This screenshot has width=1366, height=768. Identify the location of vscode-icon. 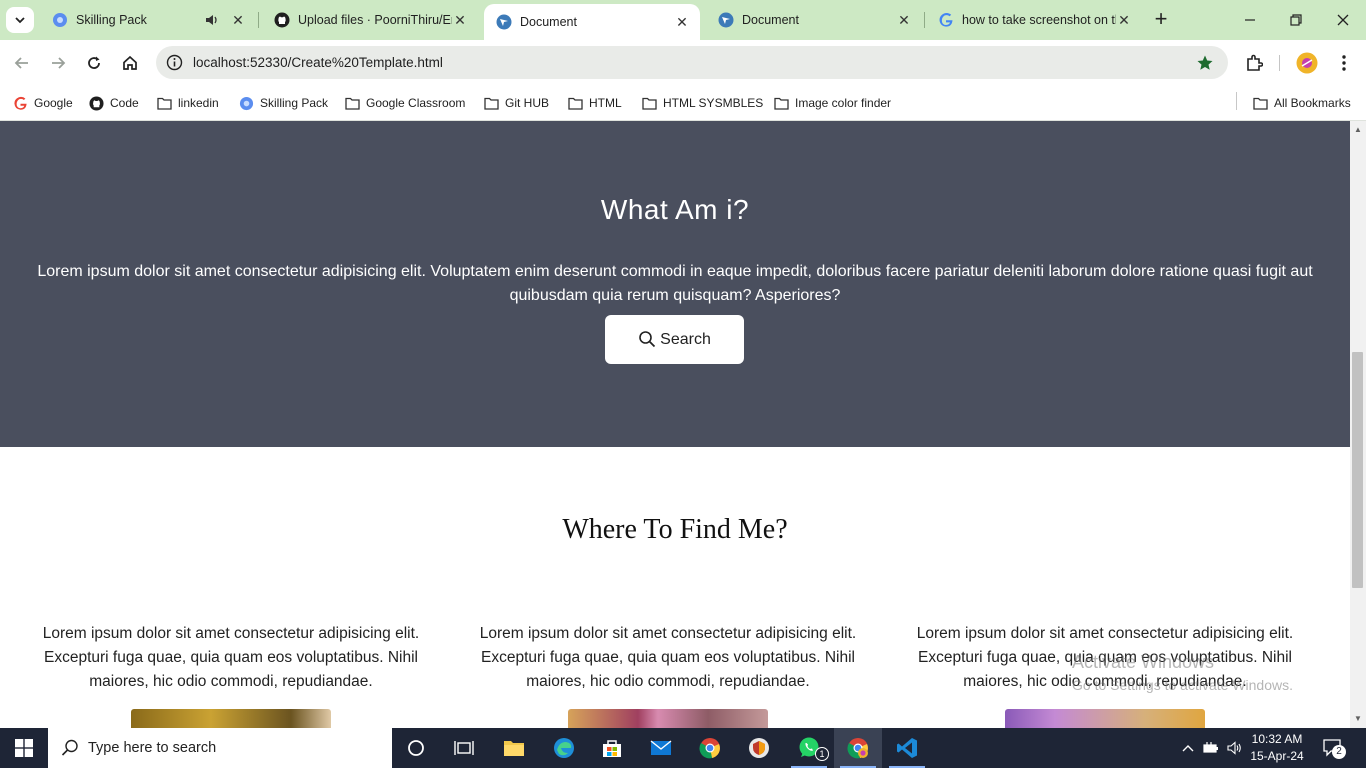
(907, 748).